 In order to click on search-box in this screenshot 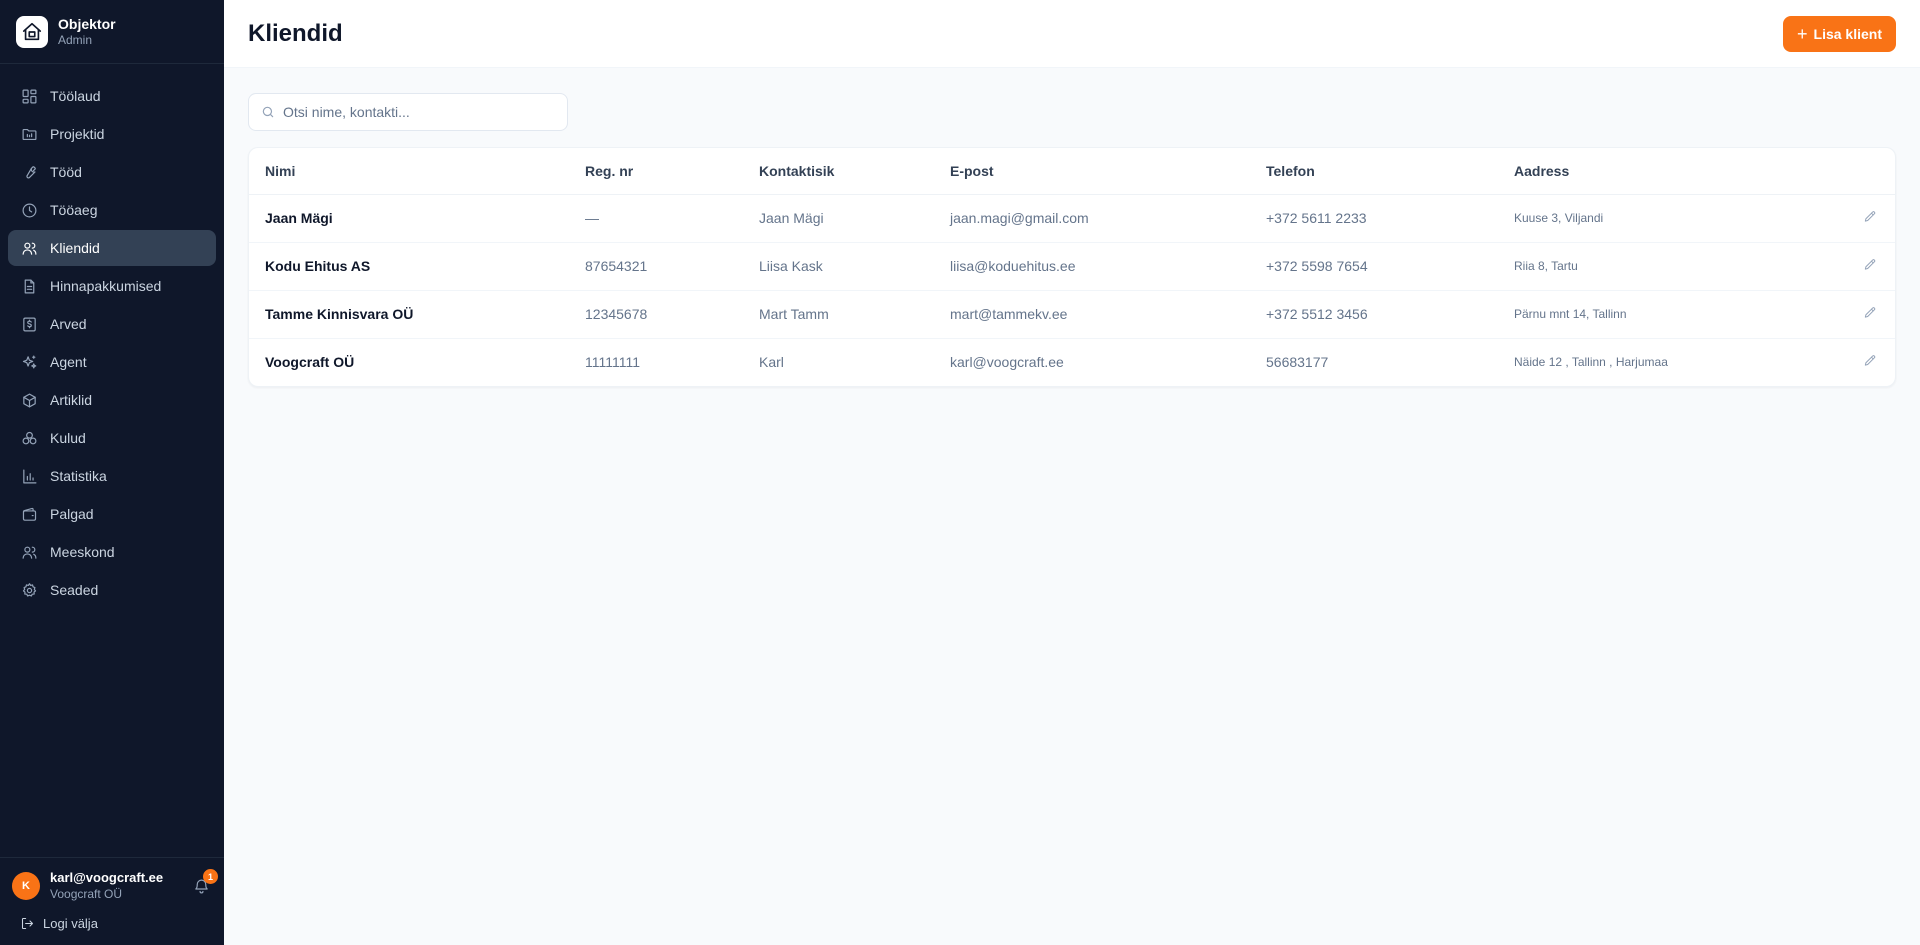, I will do `click(408, 112)`.